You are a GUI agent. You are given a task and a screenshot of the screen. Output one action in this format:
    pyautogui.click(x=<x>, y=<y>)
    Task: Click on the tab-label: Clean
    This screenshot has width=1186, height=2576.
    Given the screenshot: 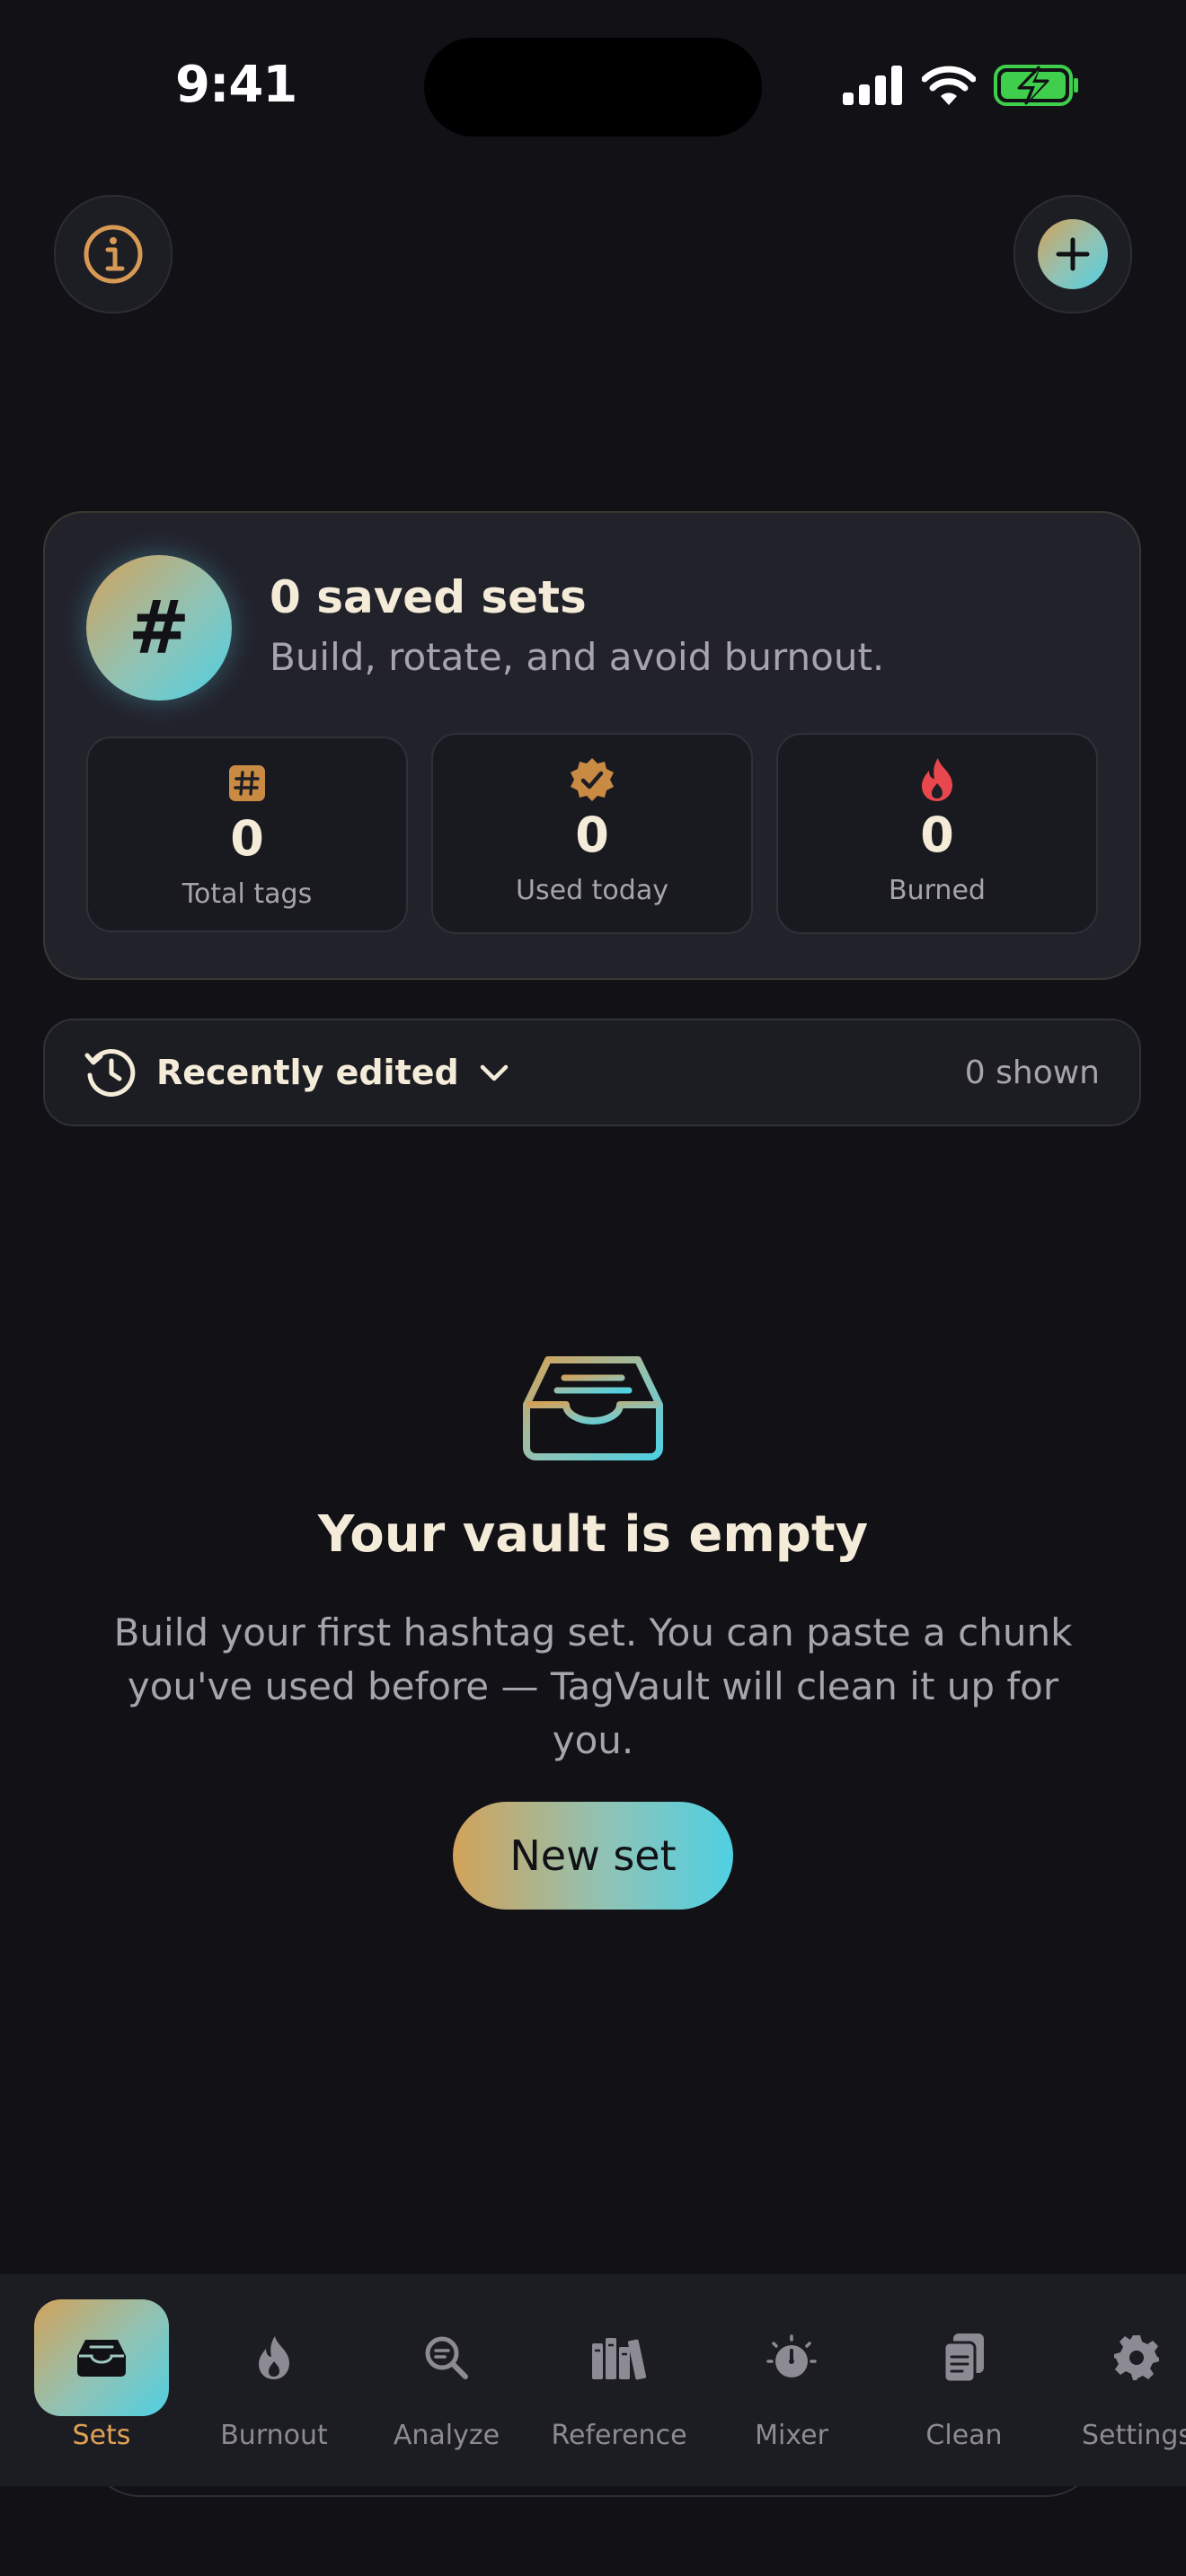 What is the action you would take?
    pyautogui.click(x=964, y=2435)
    